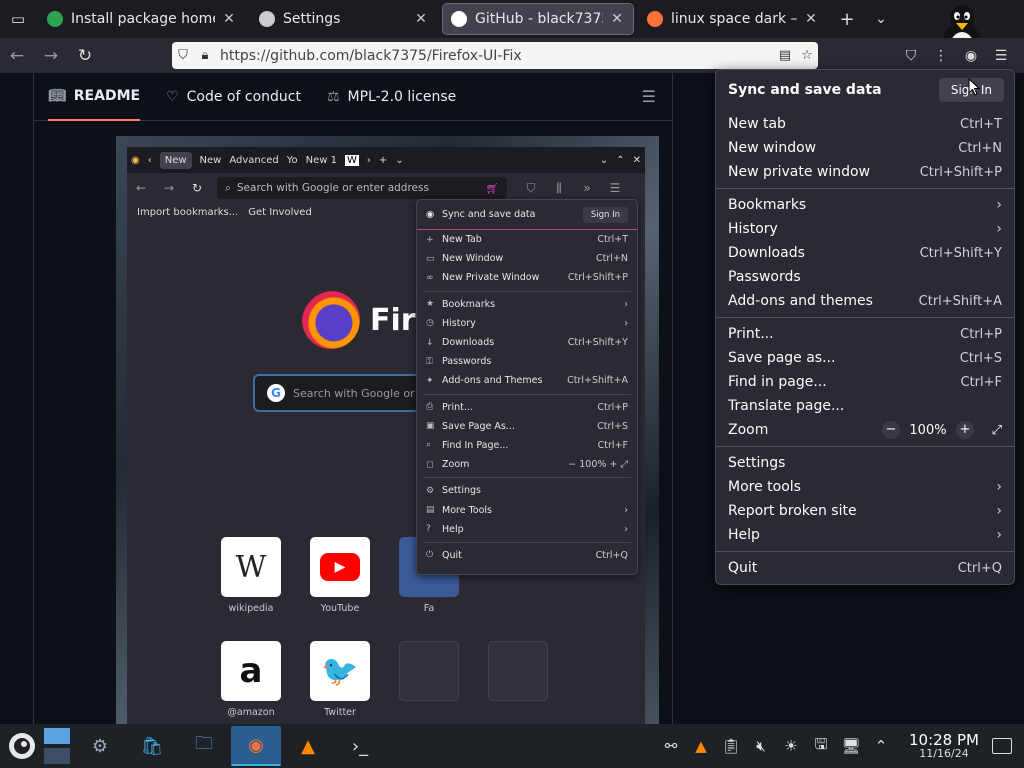 Image resolution: width=1024 pixels, height=768 pixels. Describe the element at coordinates (204, 746) in the screenshot. I see `taskbar-file-manager-icon: 🗀` at that location.